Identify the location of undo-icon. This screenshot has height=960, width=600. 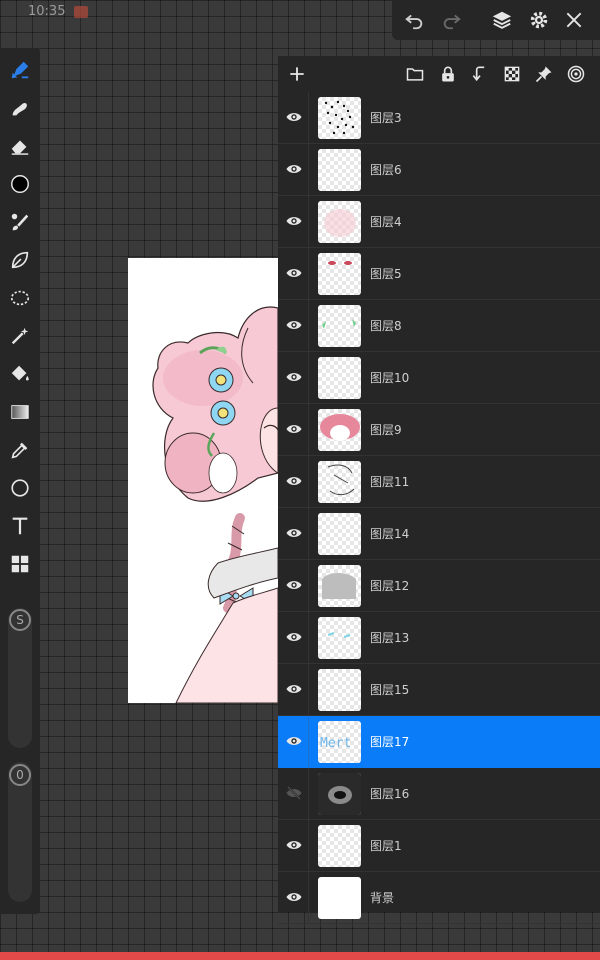
(414, 20).